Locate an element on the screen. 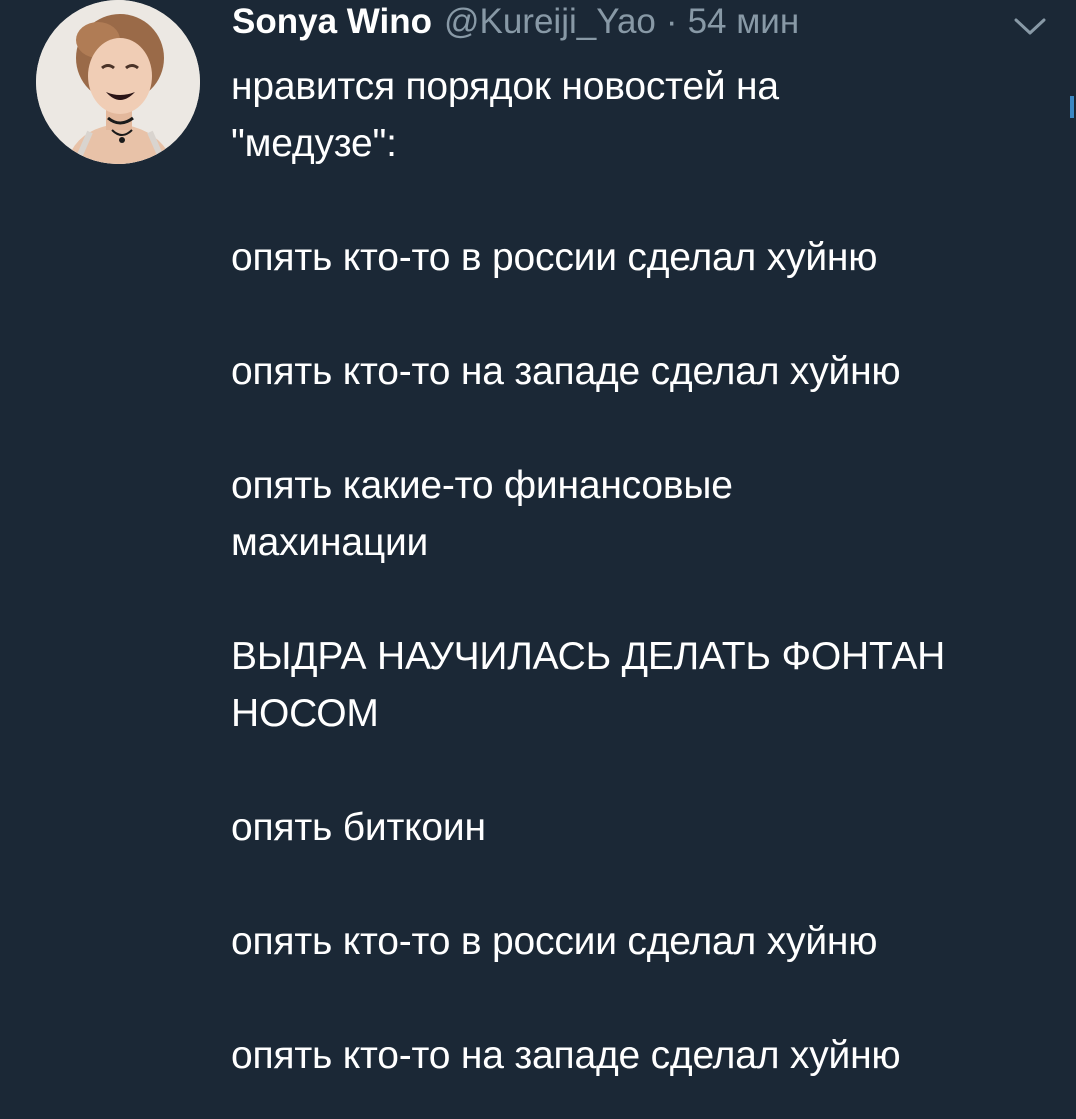 This screenshot has height=1119, width=1076. scrollbar is located at coordinates (1072, 107).